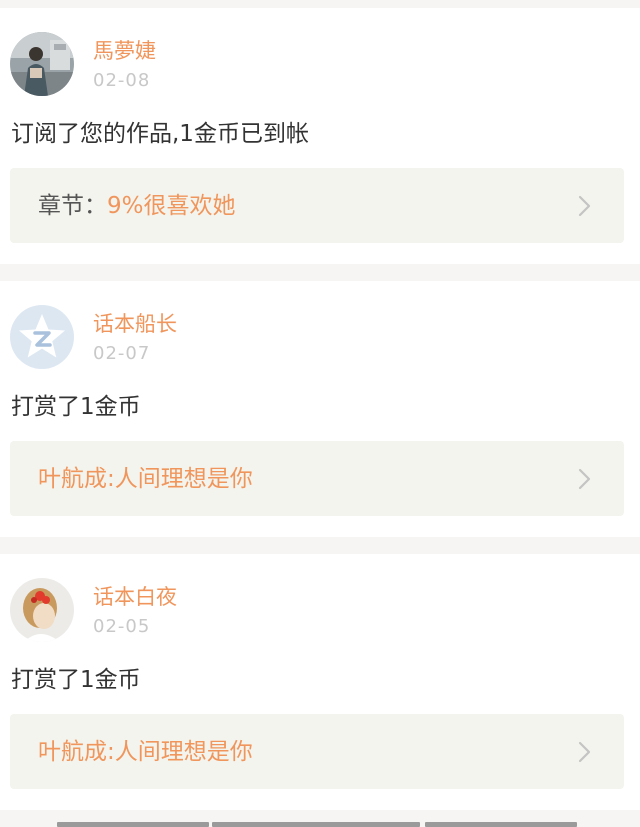  I want to click on notification-message: 订阅了您的作品,1金币已到帐, so click(160, 134).